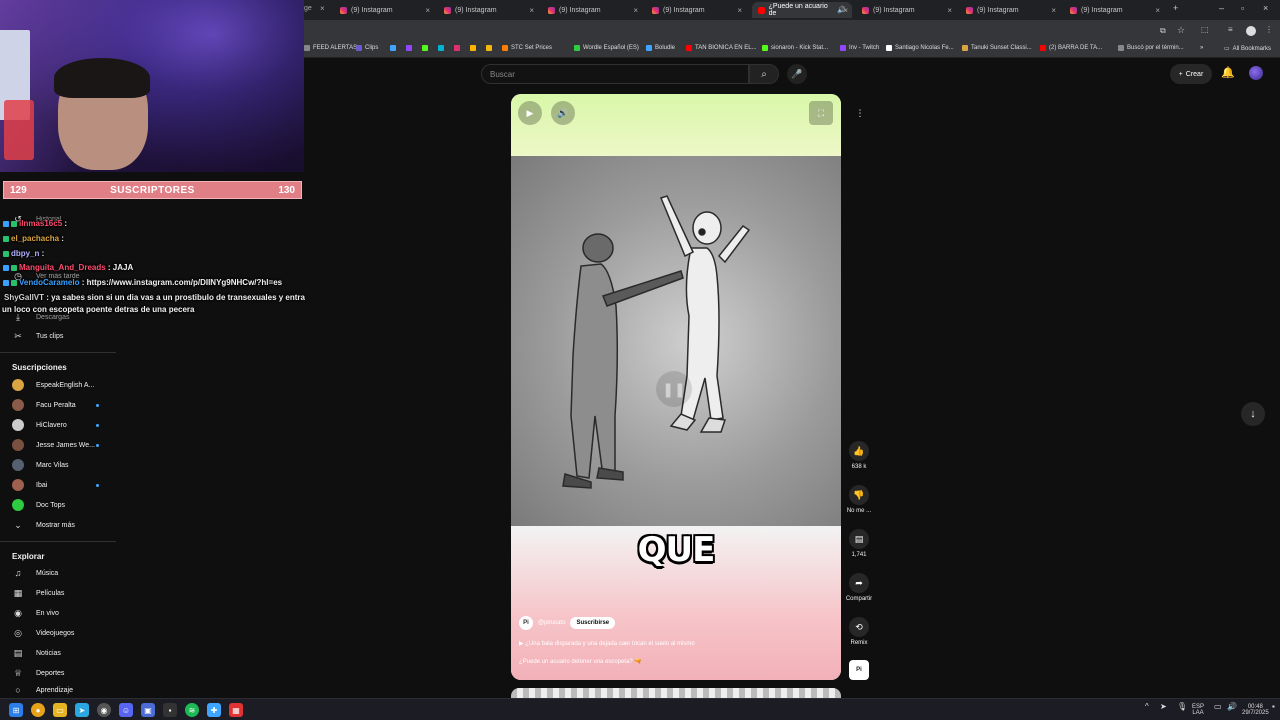  What do you see at coordinates (1163, 707) in the screenshot?
I see `telegram-tray-icon: ➤` at bounding box center [1163, 707].